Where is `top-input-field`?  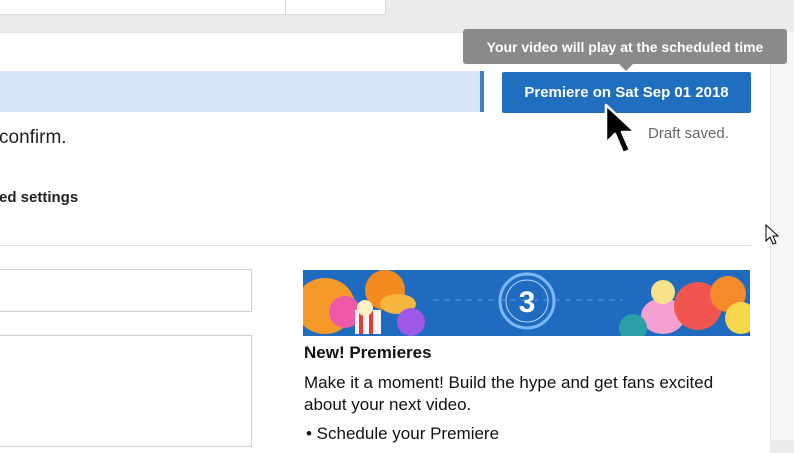 top-input-field is located at coordinates (193, 7).